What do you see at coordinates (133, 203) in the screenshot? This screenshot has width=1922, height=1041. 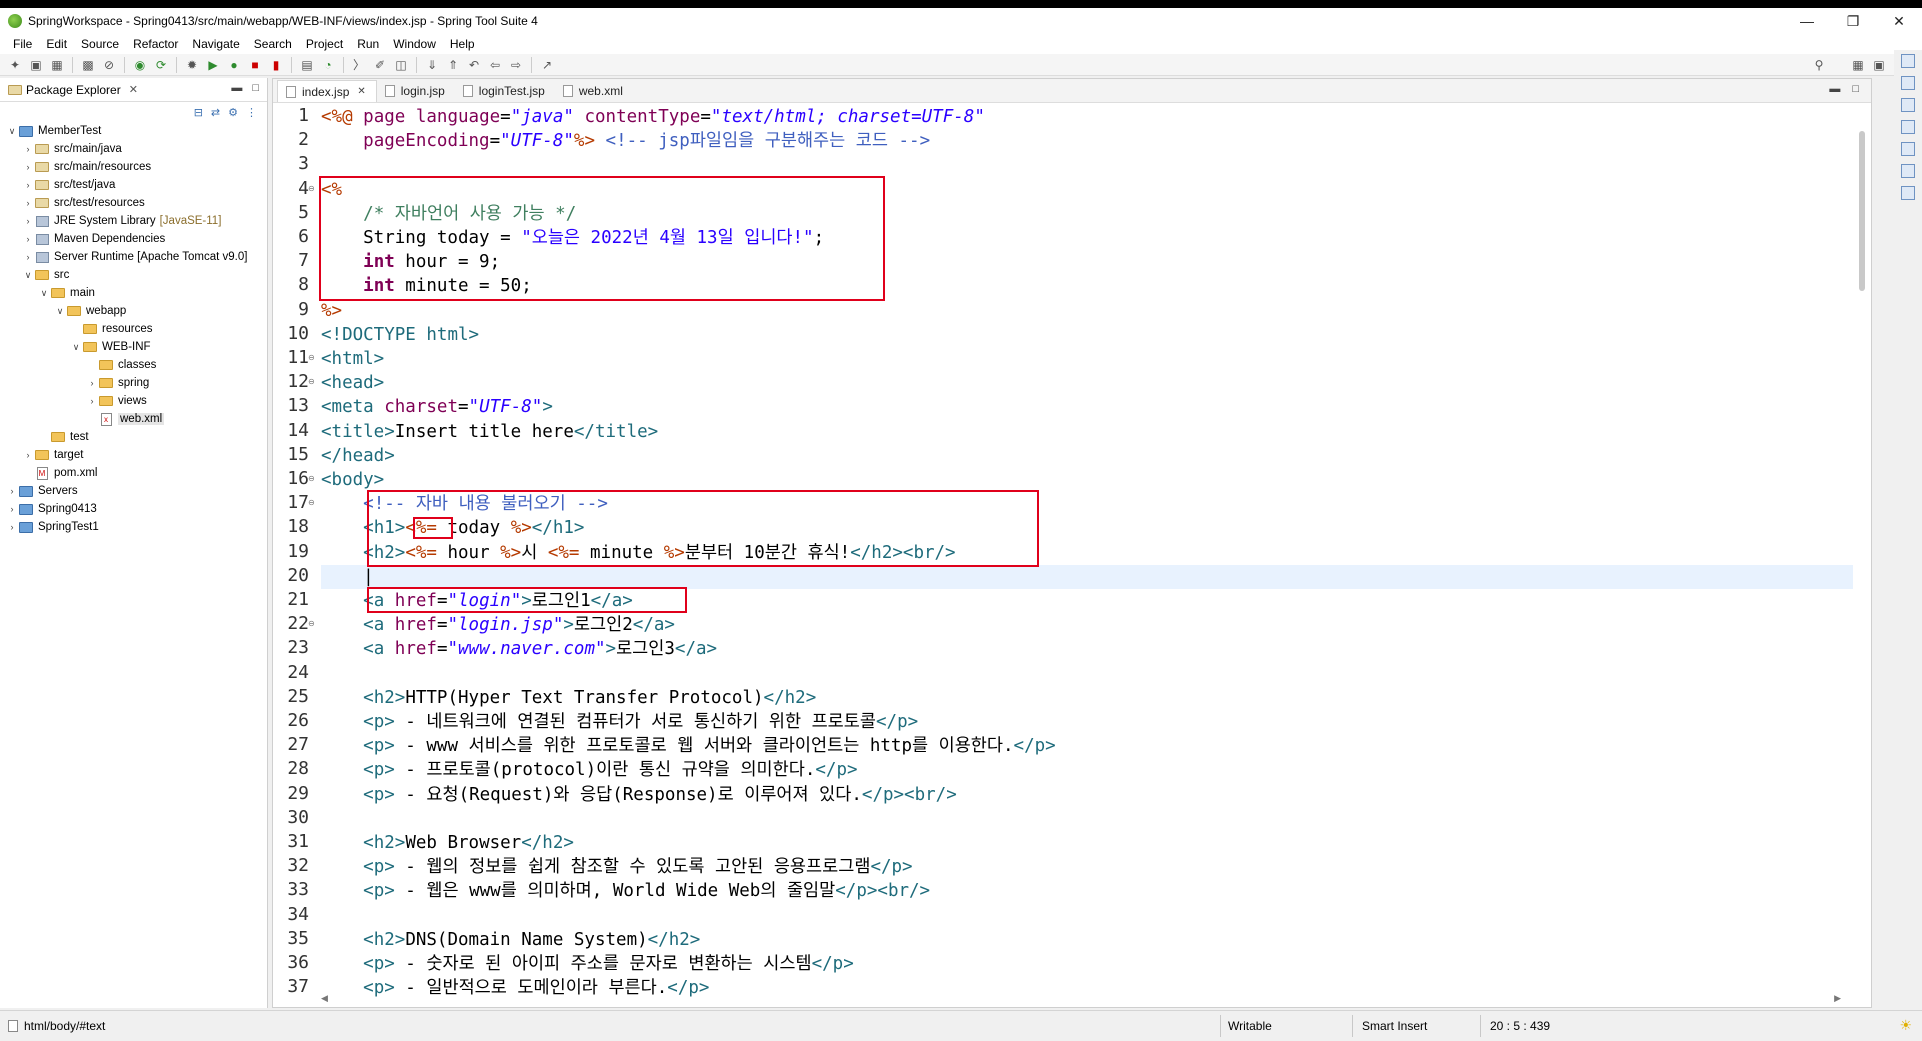 I see `tree-item: › src/test/resources` at bounding box center [133, 203].